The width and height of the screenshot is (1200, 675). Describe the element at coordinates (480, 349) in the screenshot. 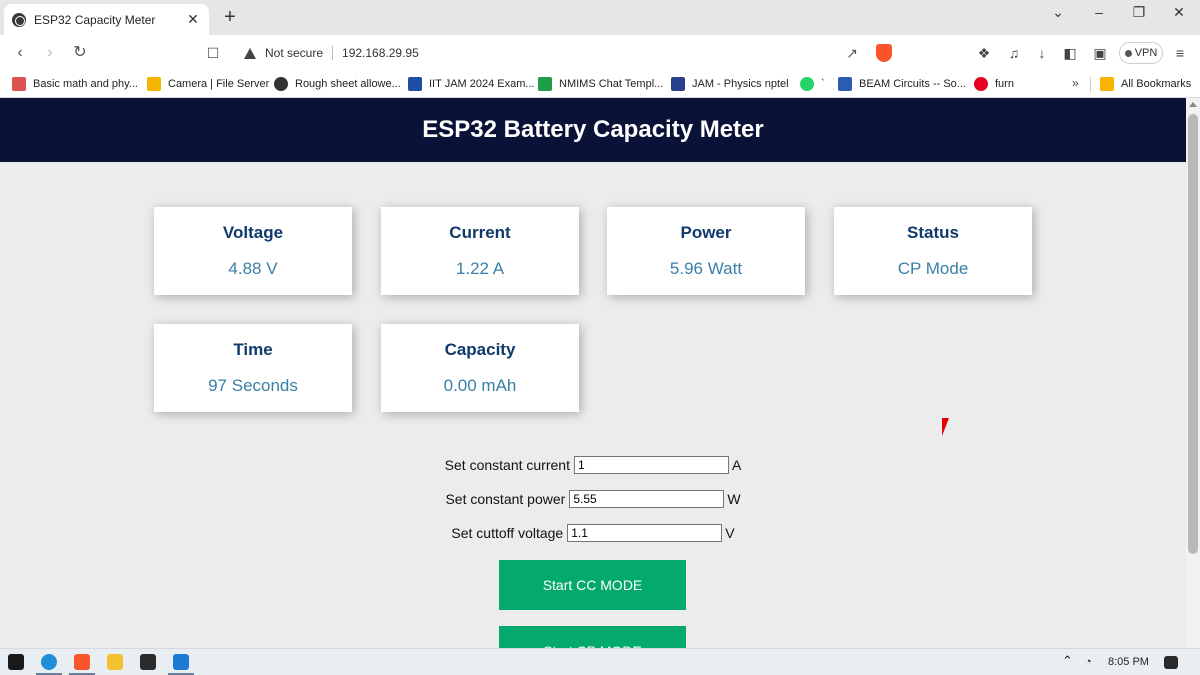

I see `card-label: Capacity` at that location.